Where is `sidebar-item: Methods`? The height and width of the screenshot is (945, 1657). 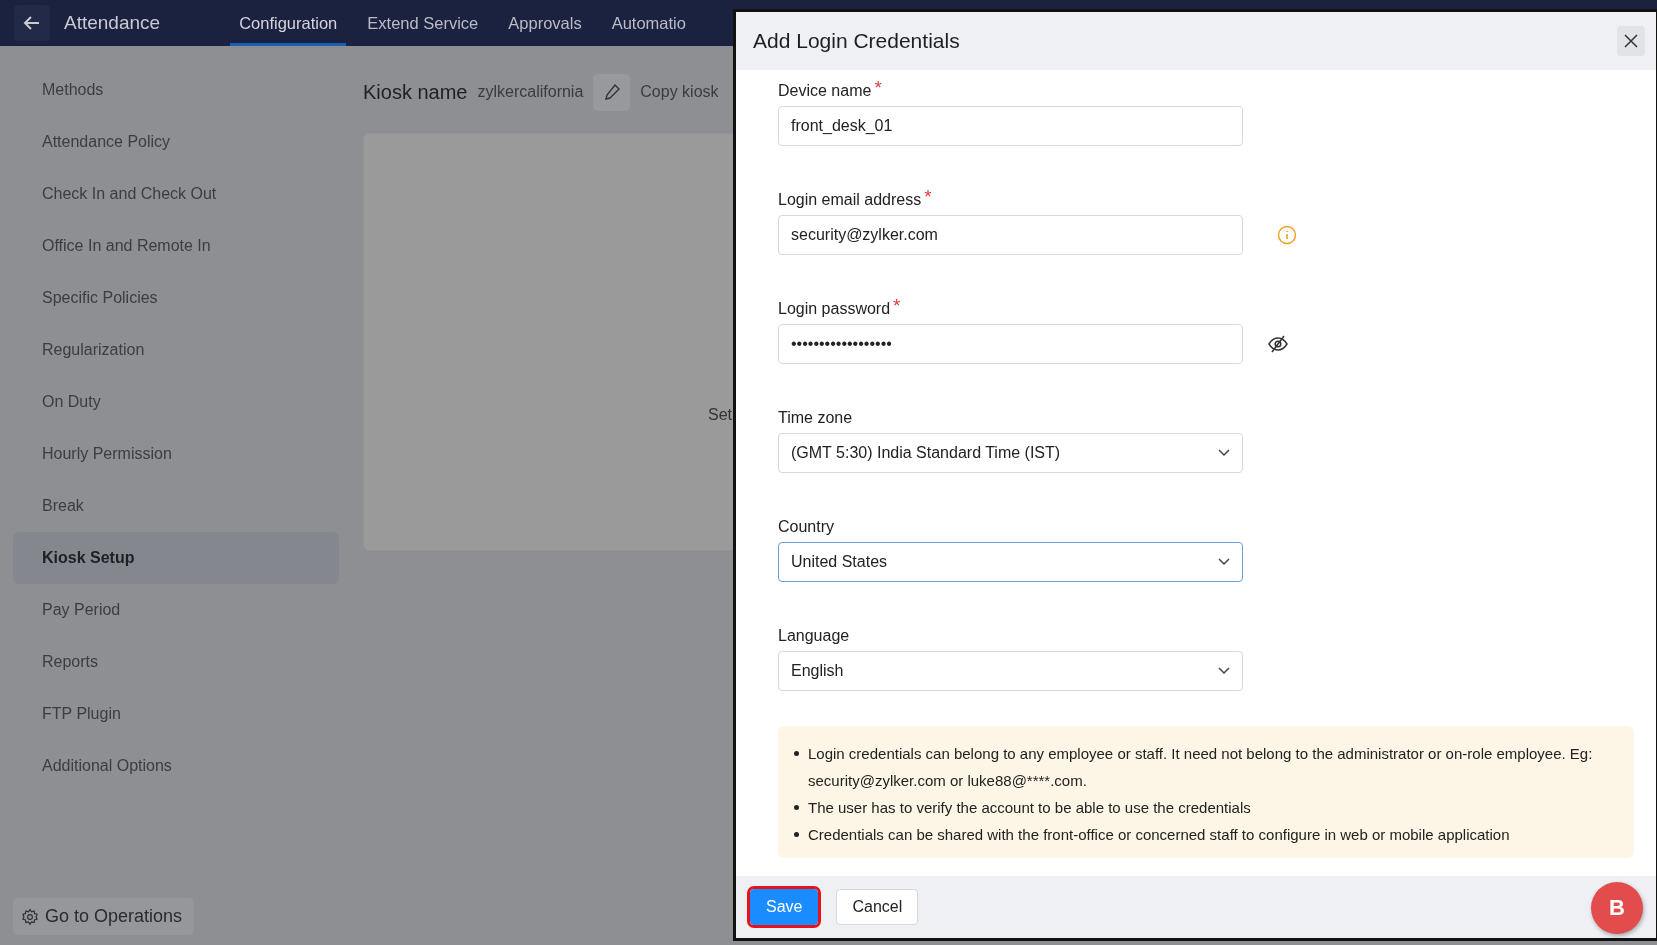
sidebar-item: Methods is located at coordinates (176, 90).